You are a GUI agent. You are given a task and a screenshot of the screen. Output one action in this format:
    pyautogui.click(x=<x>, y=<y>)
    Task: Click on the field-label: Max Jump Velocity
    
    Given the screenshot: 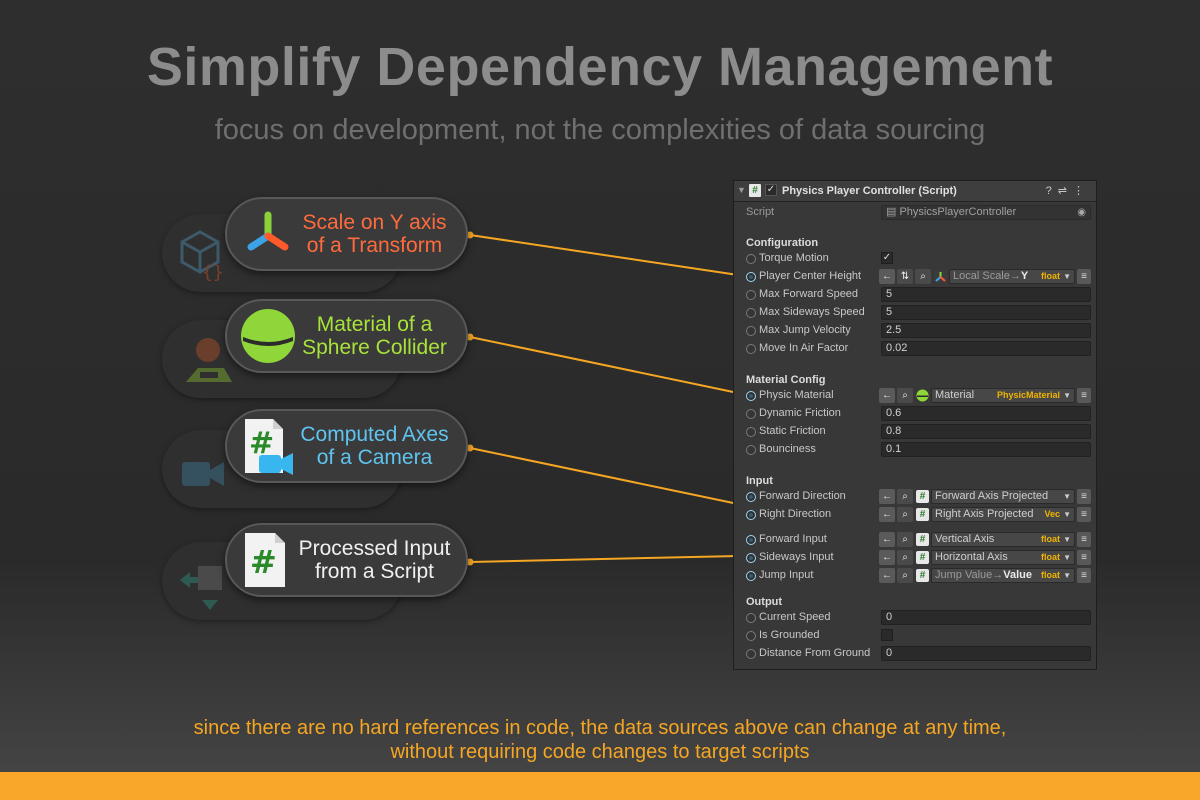 What is the action you would take?
    pyautogui.click(x=805, y=330)
    